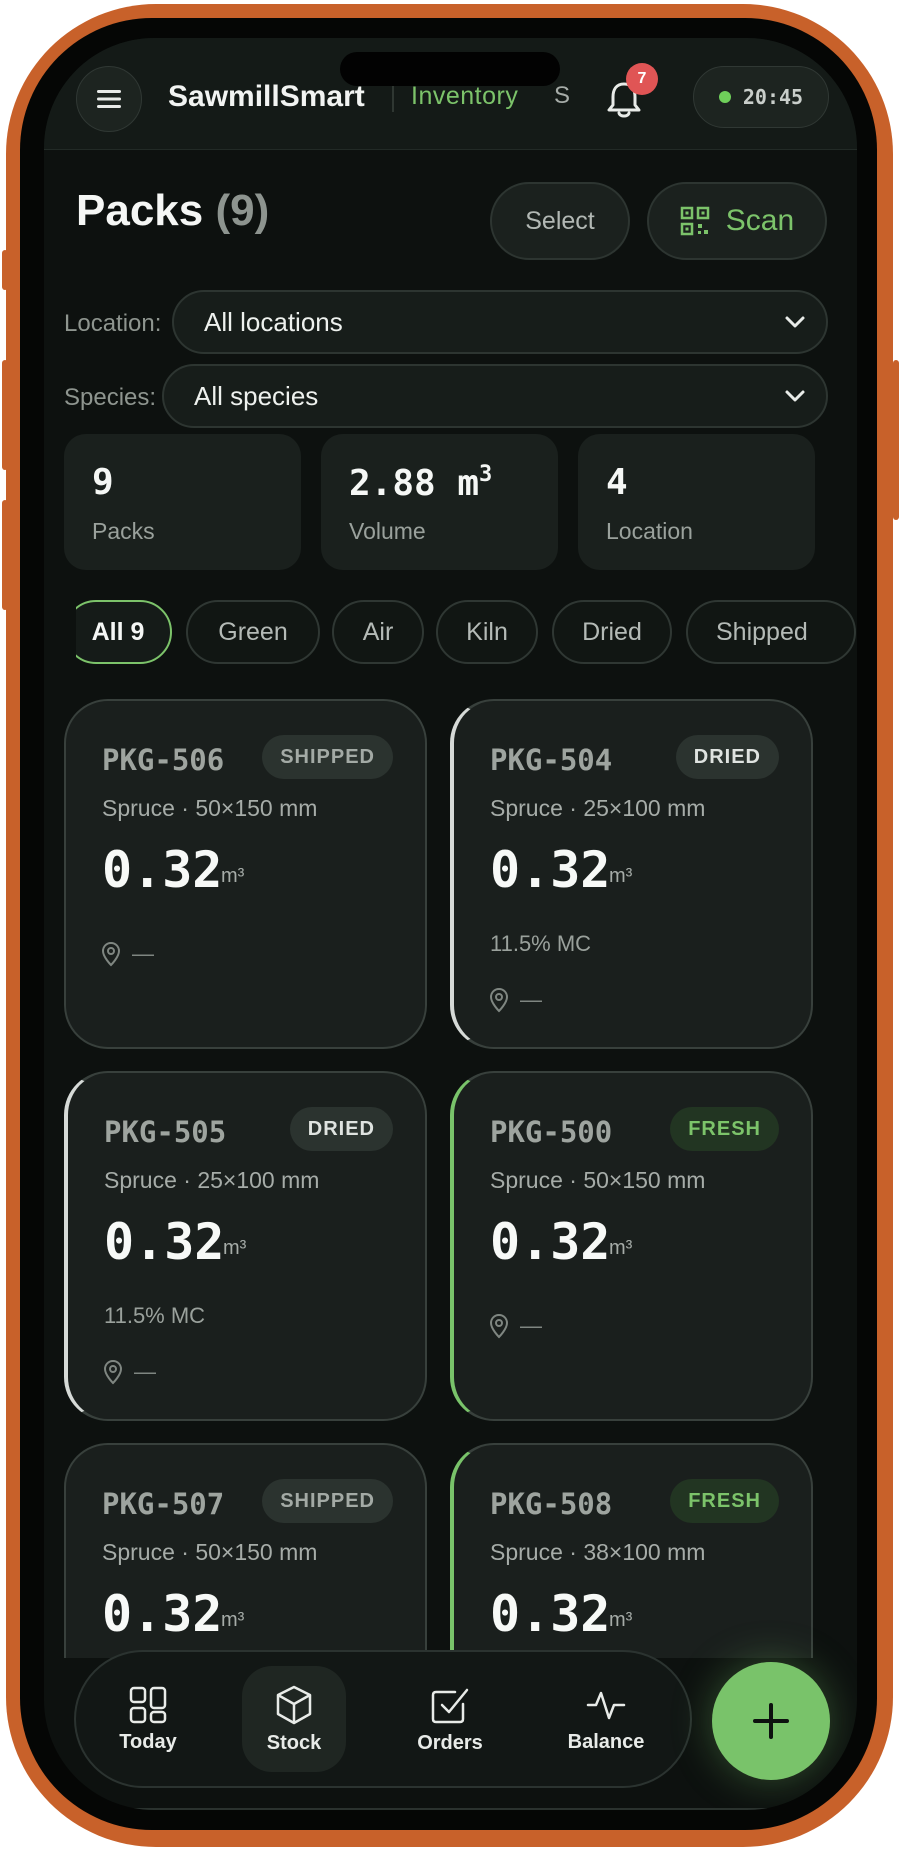 This screenshot has height=1851, width=901. What do you see at coordinates (414, 483) in the screenshot?
I see `stat-value-number: 2.88 m` at bounding box center [414, 483].